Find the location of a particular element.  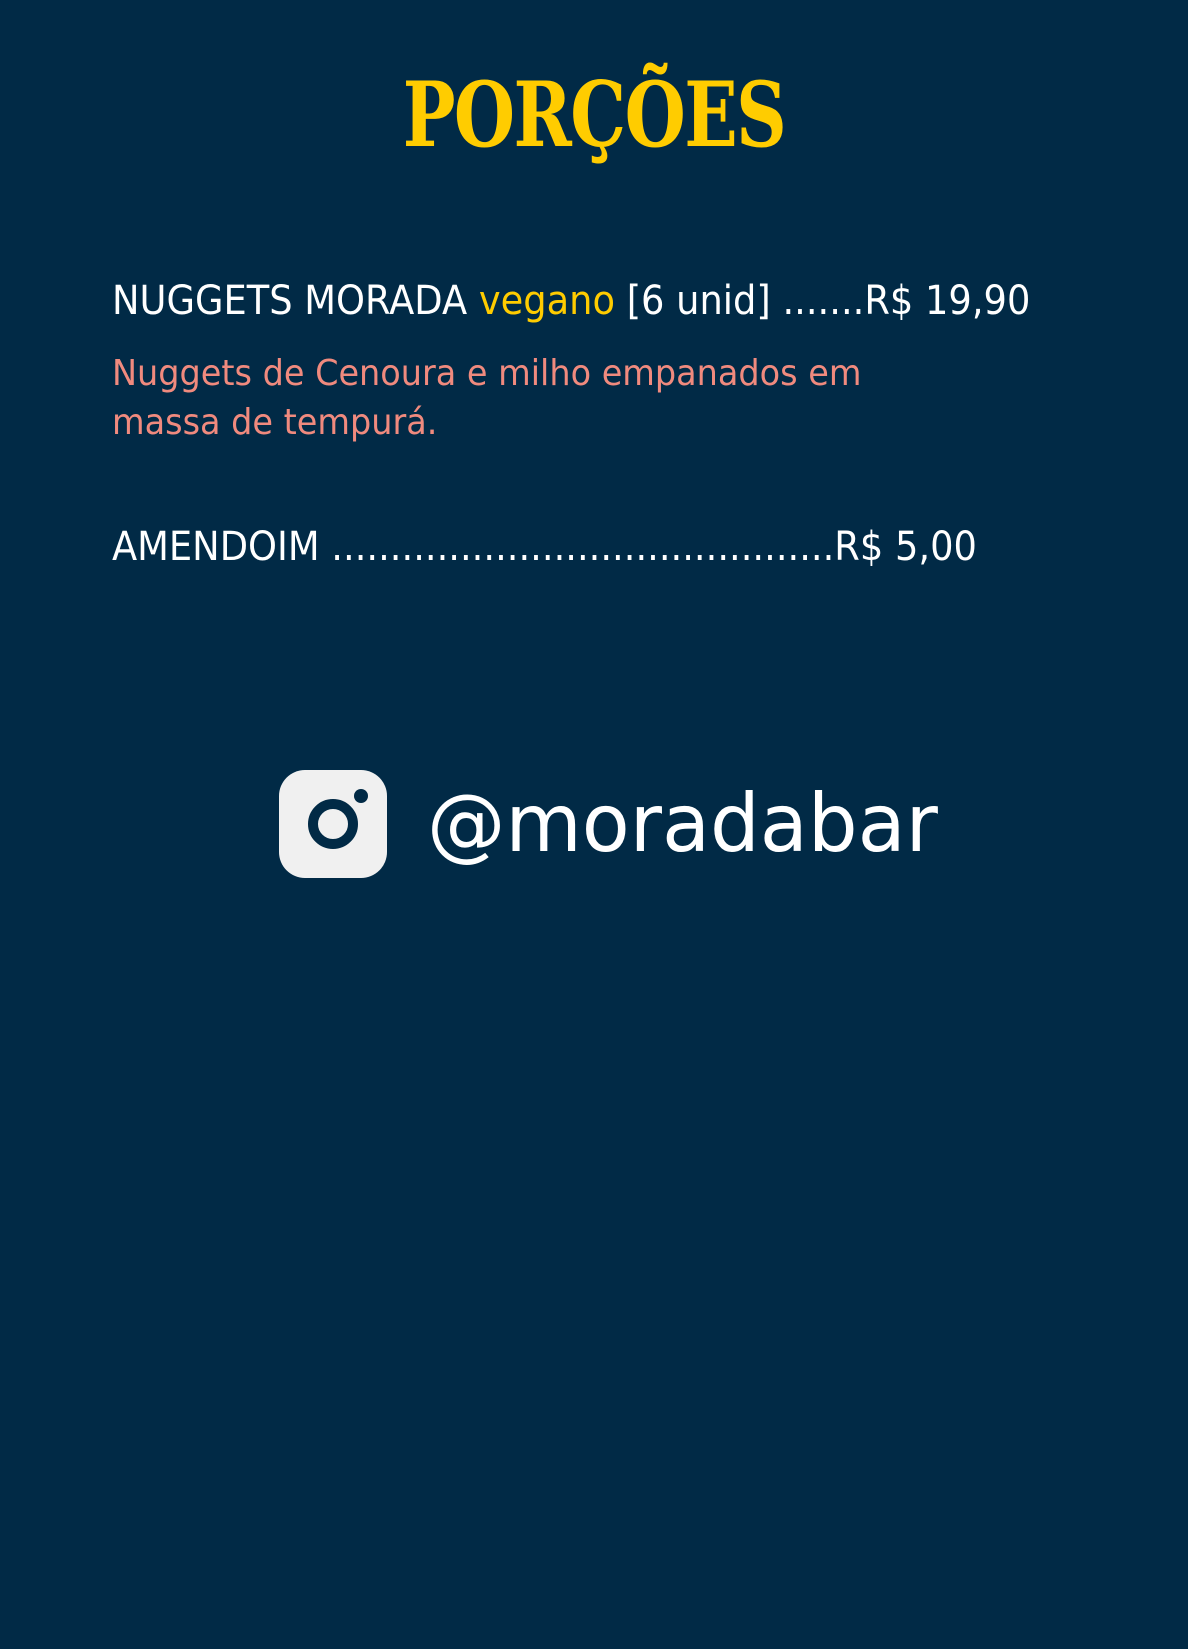

instagram-icon is located at coordinates (333, 824).